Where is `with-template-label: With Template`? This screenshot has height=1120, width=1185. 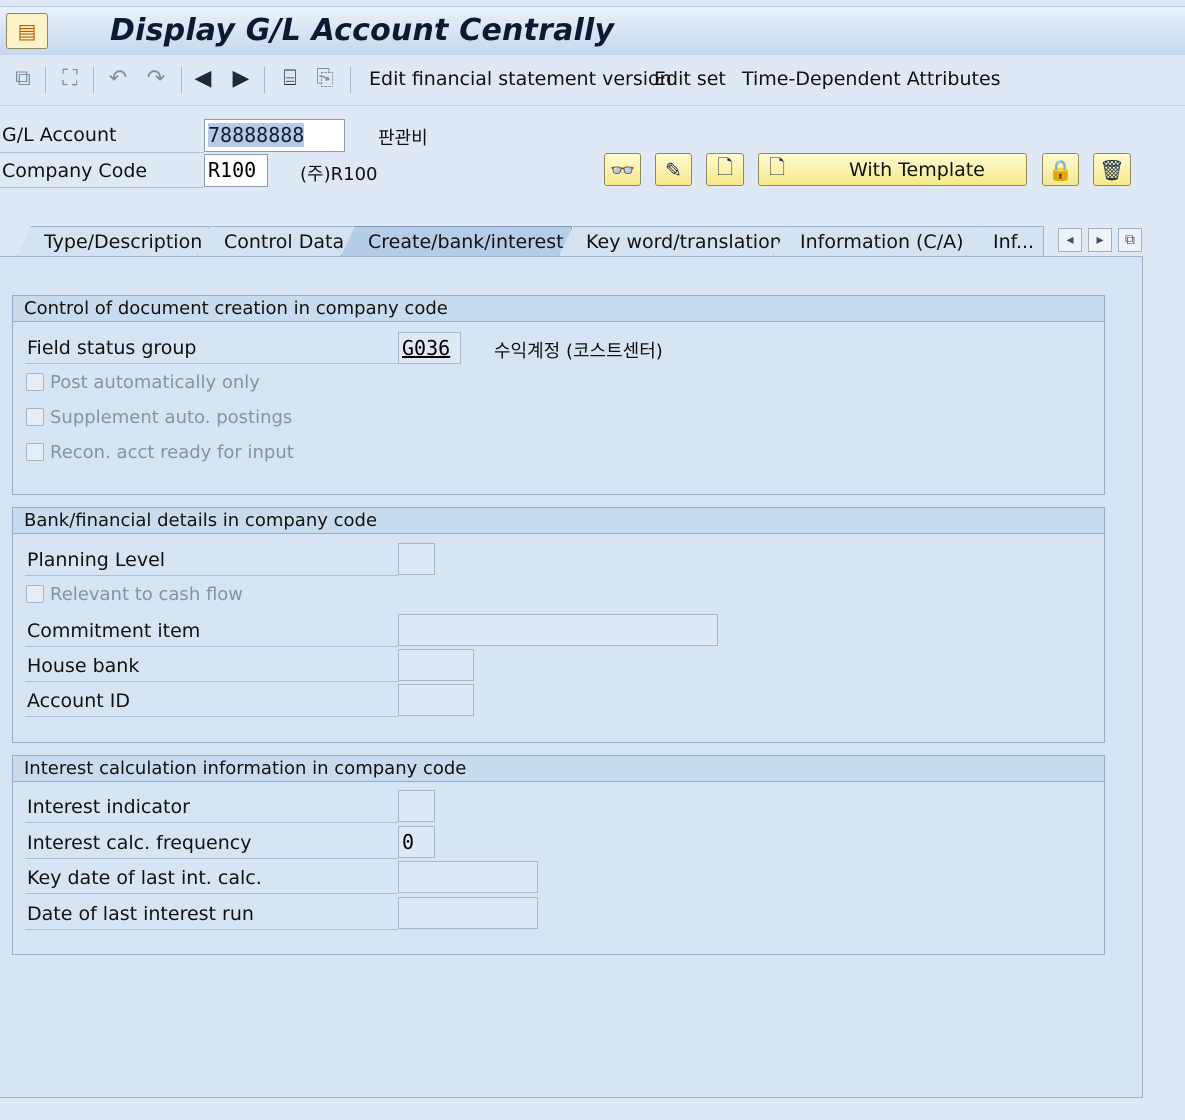 with-template-label: With Template is located at coordinates (917, 170).